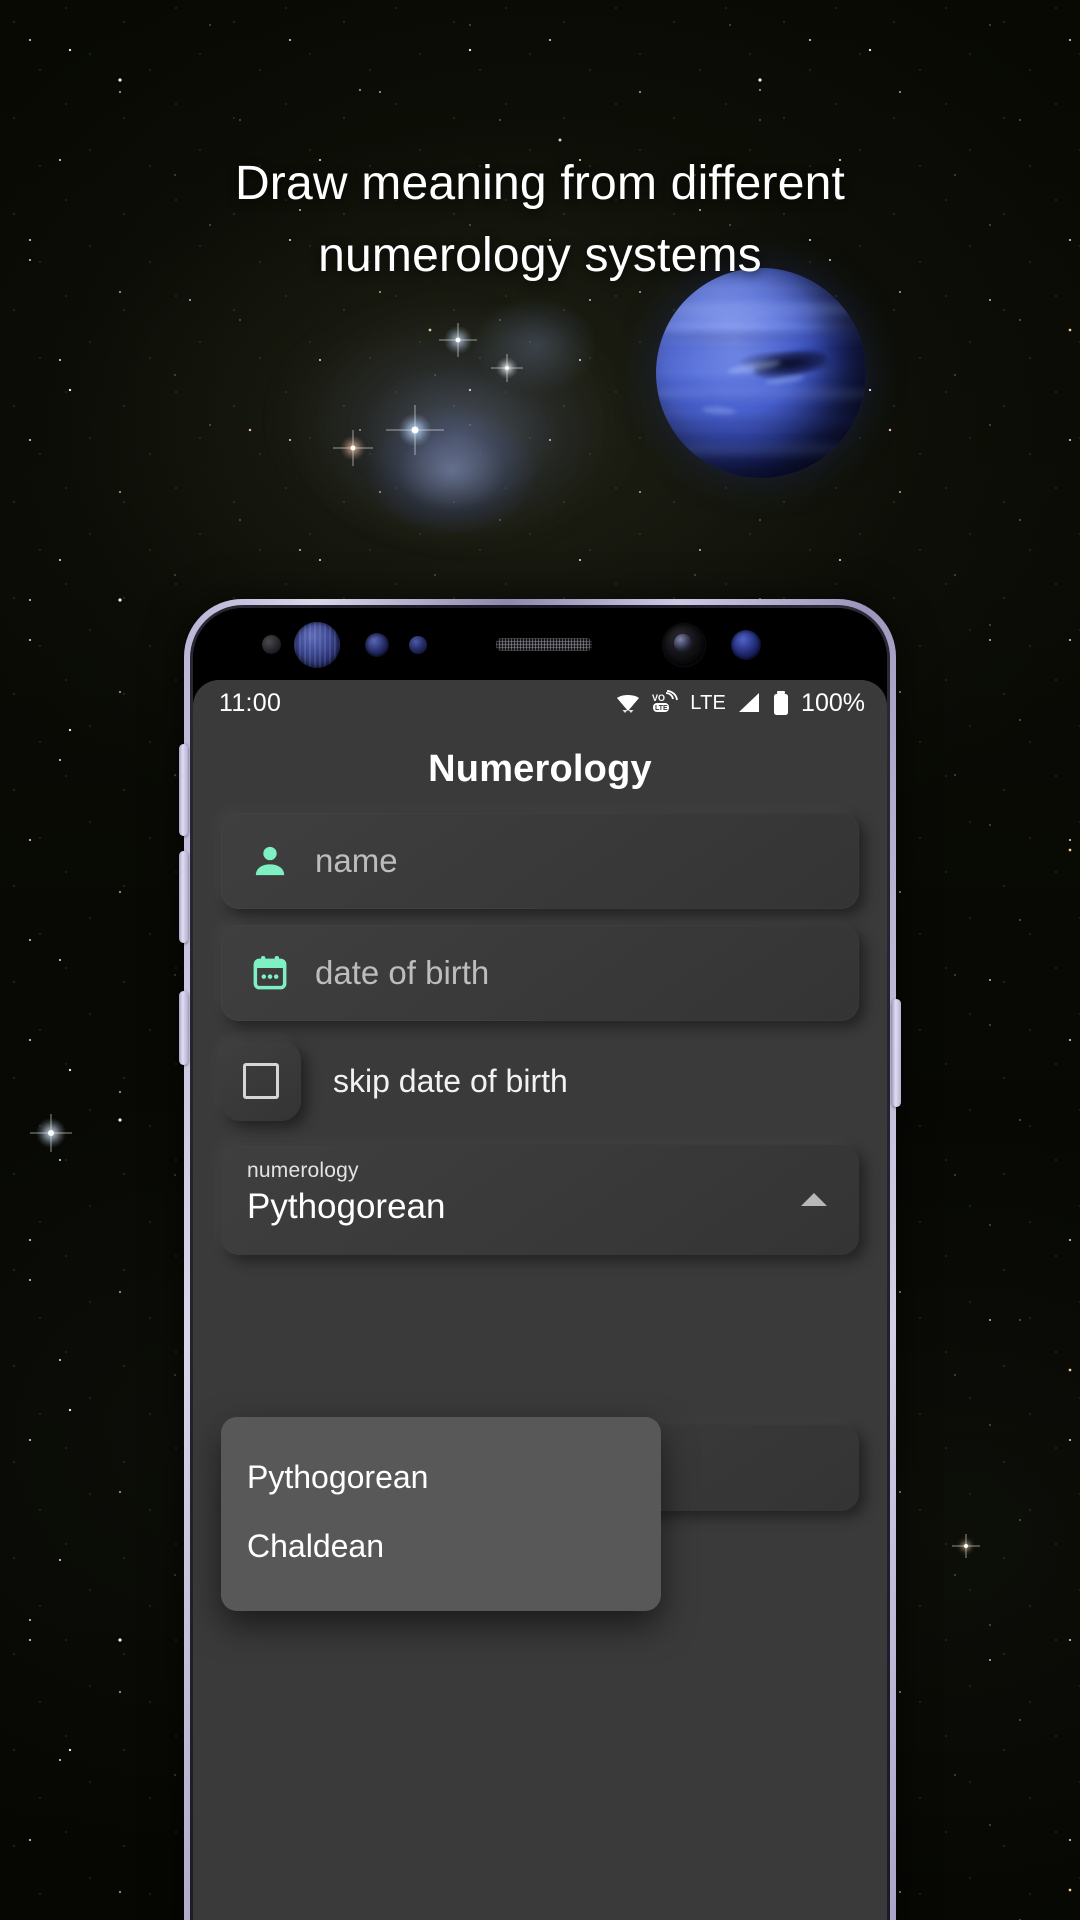 The image size is (1080, 1920). I want to click on numerology-options-menu: Pythogorean Chaldean, so click(441, 1514).